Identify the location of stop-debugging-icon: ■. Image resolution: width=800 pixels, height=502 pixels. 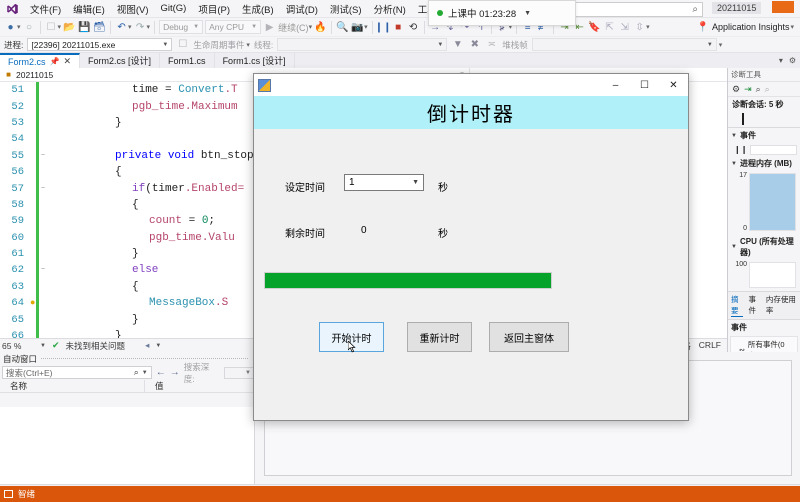
(398, 27).